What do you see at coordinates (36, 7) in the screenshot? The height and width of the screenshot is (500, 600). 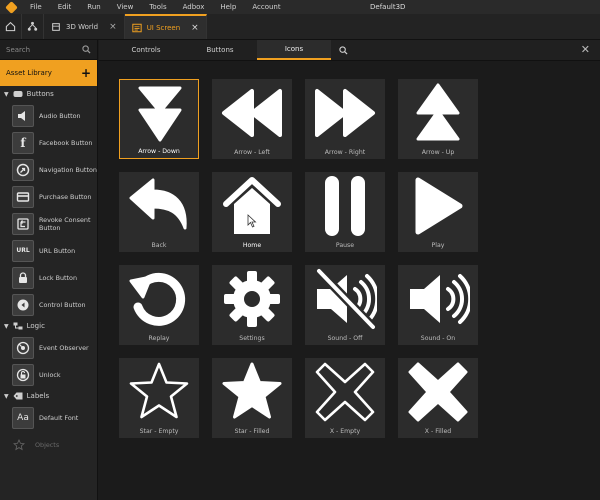 I see `menu-file: File` at bounding box center [36, 7].